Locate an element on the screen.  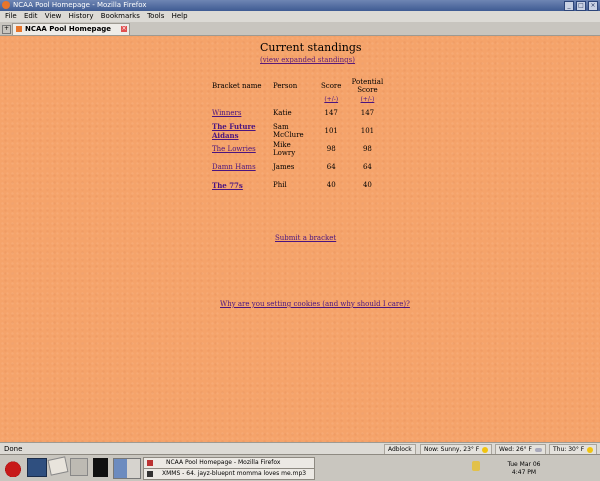
person-cell: Mike Lowry is located at coordinates (284, 149).